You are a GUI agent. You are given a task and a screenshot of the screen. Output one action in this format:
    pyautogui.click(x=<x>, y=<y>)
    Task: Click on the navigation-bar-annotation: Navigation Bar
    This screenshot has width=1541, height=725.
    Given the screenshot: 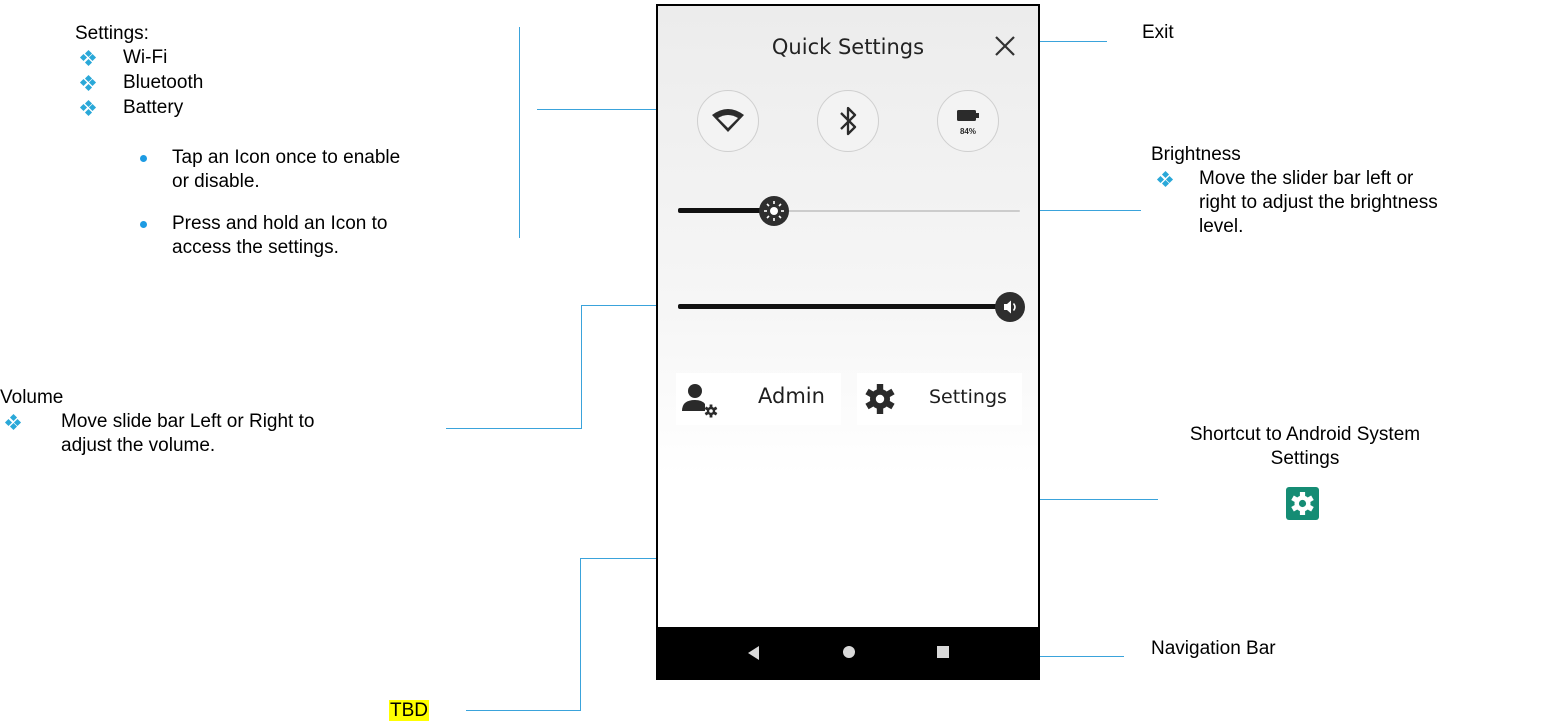 What is the action you would take?
    pyautogui.click(x=1213, y=648)
    